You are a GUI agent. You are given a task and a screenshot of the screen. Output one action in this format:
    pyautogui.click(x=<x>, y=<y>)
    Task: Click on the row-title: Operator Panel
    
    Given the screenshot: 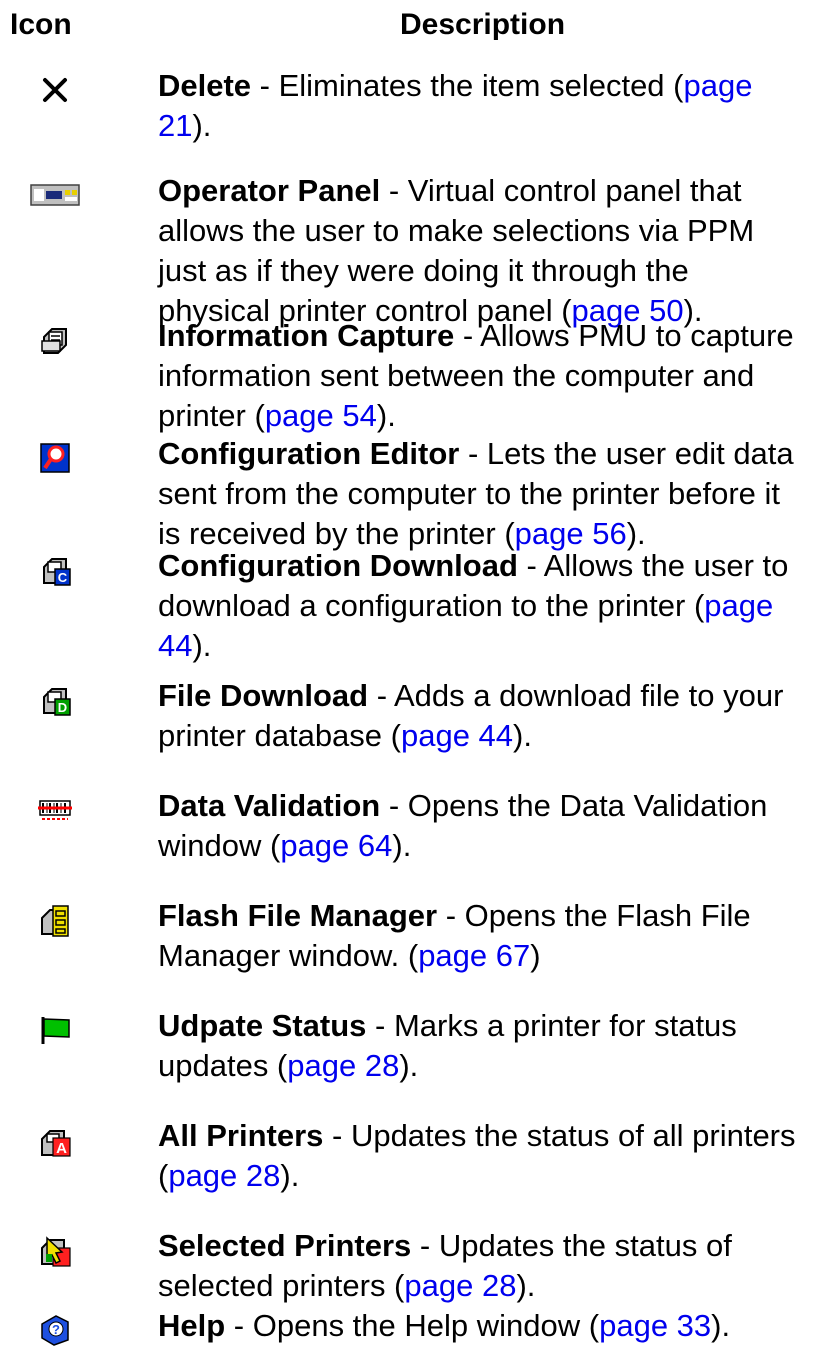 What is the action you would take?
    pyautogui.click(x=269, y=190)
    